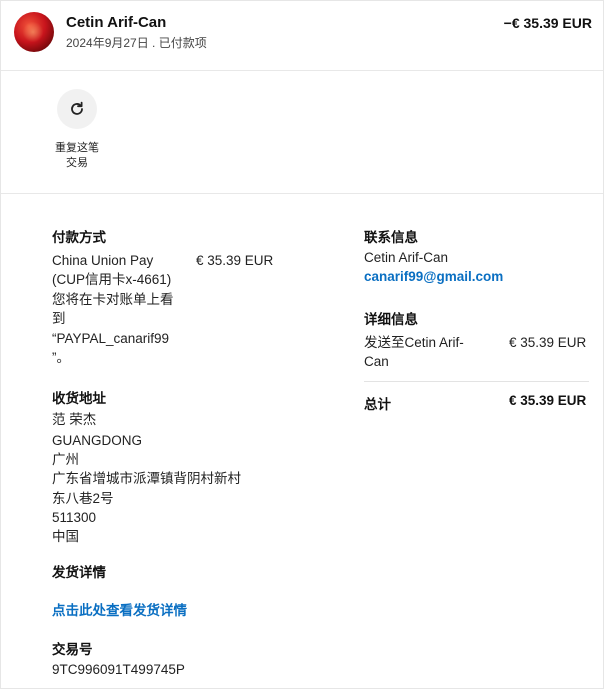 Image resolution: width=606 pixels, height=691 pixels. Describe the element at coordinates (34, 32) in the screenshot. I see `avatar` at that location.